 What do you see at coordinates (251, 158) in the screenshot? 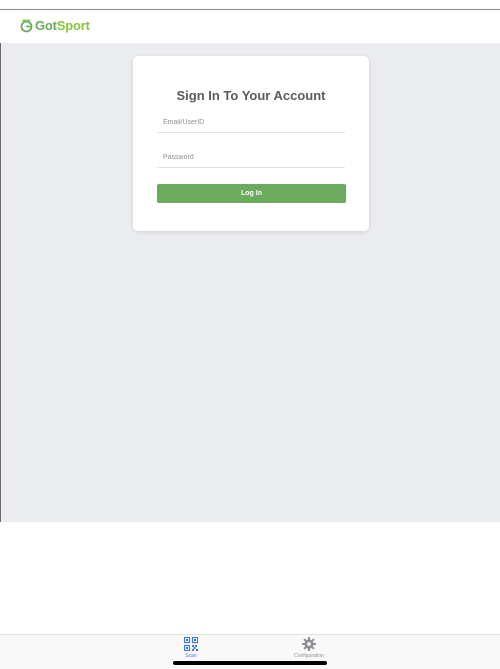
I see `password-field` at bounding box center [251, 158].